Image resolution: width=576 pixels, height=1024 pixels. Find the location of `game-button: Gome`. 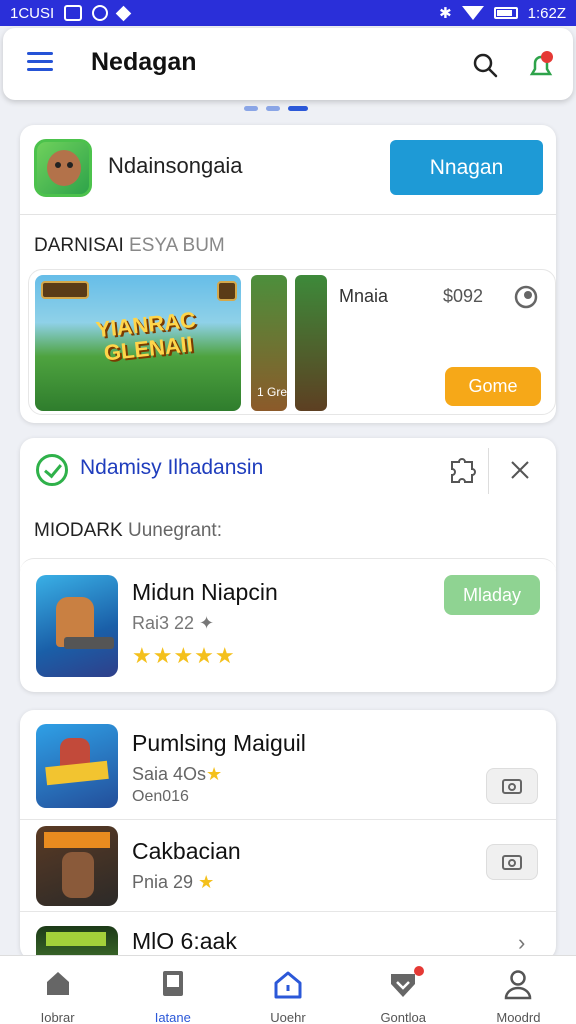

game-button: Gome is located at coordinates (493, 386).